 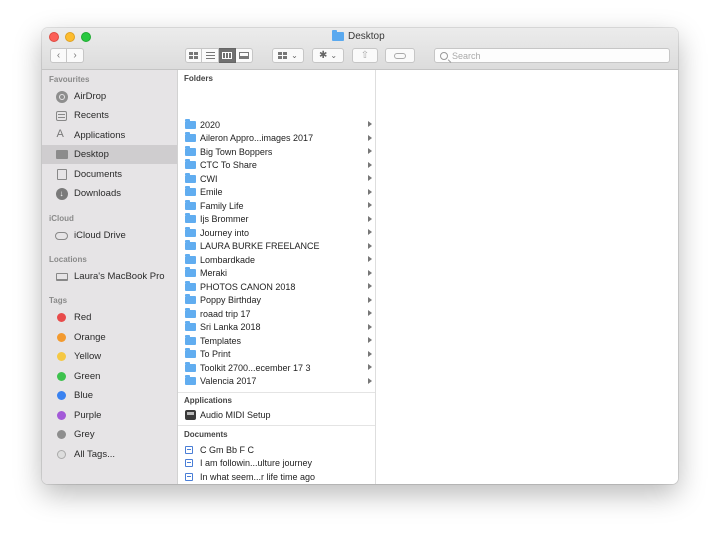 What do you see at coordinates (70, 37) in the screenshot?
I see `minimize-window-button` at bounding box center [70, 37].